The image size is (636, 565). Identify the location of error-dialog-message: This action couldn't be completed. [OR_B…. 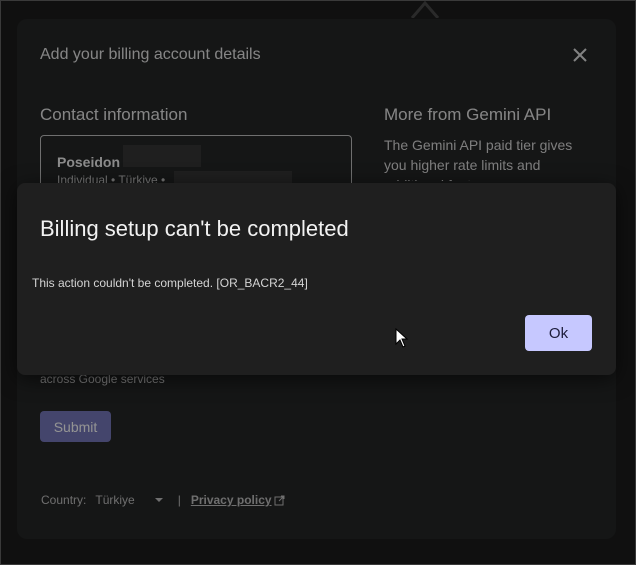
(170, 283).